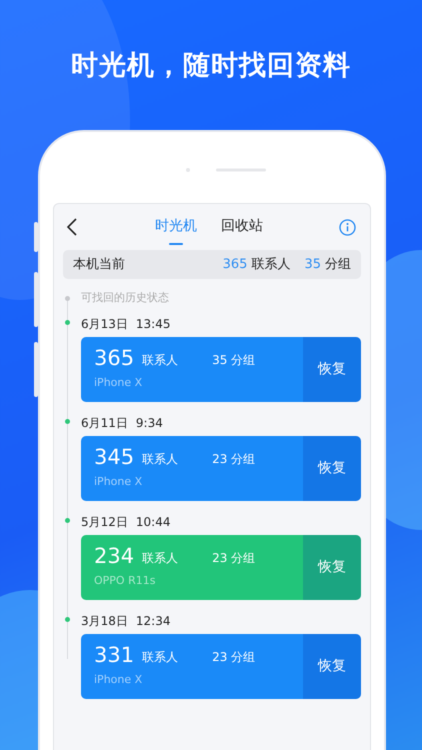  What do you see at coordinates (114, 556) in the screenshot?
I see `contacts-count: 234` at bounding box center [114, 556].